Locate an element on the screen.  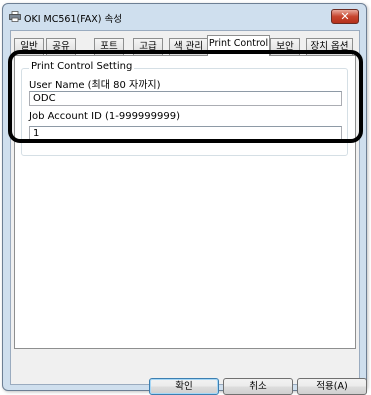
close-button: ✕ is located at coordinates (345, 16).